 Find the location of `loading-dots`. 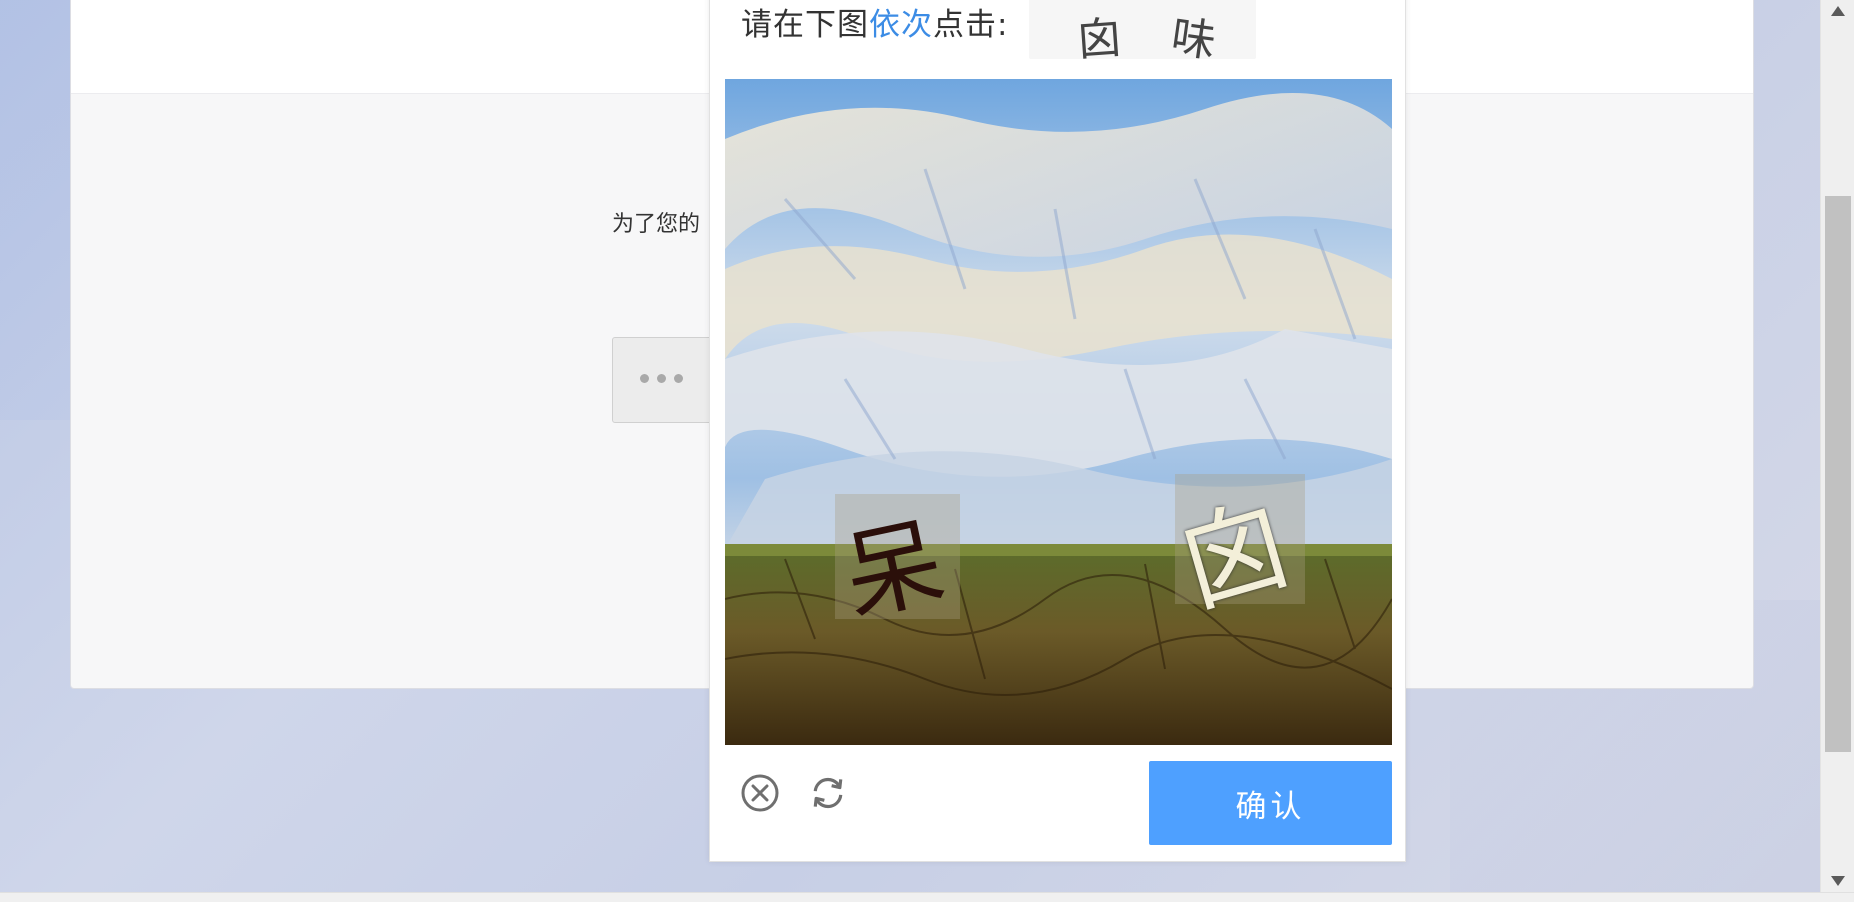

loading-dots is located at coordinates (661, 378).